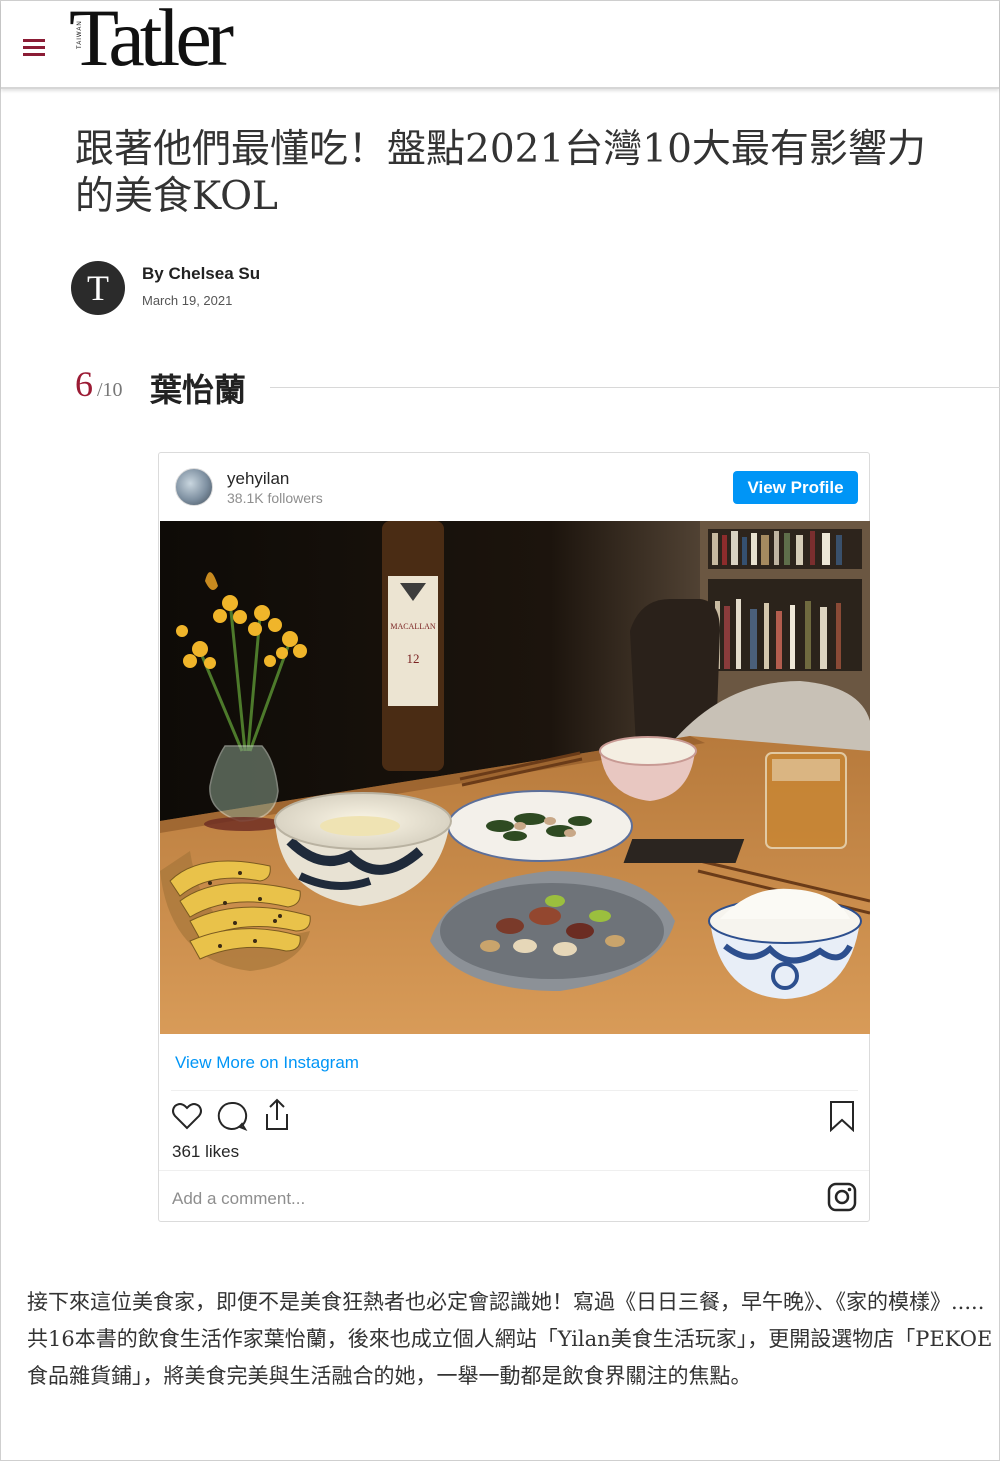 This screenshot has height=1461, width=1000. I want to click on comment-icon, so click(232, 1116).